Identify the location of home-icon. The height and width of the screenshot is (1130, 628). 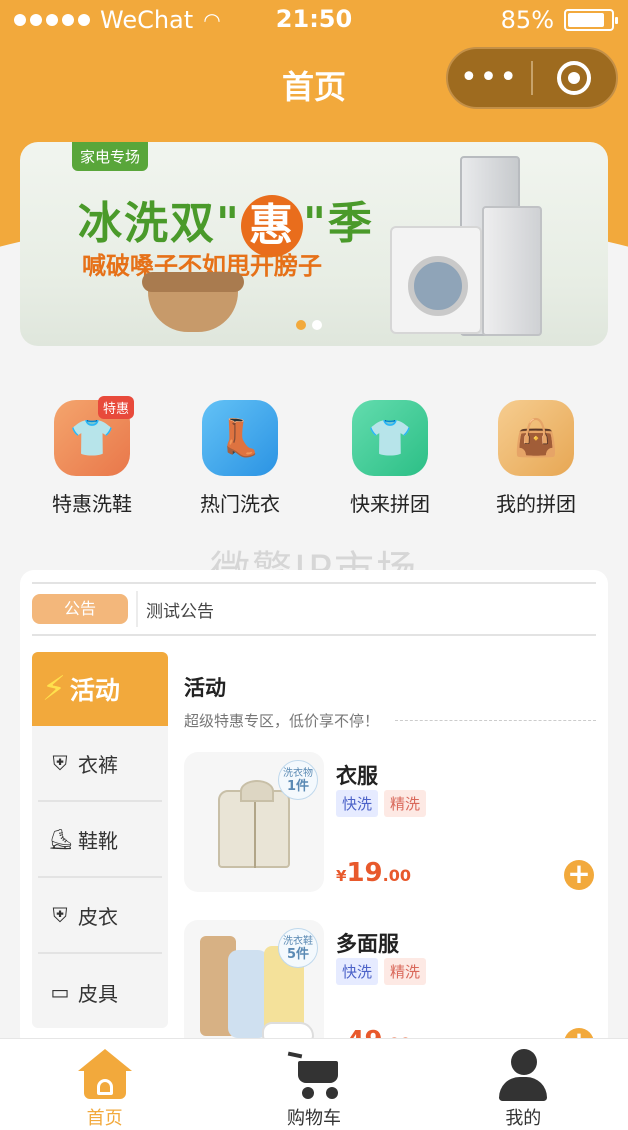
(104, 1074).